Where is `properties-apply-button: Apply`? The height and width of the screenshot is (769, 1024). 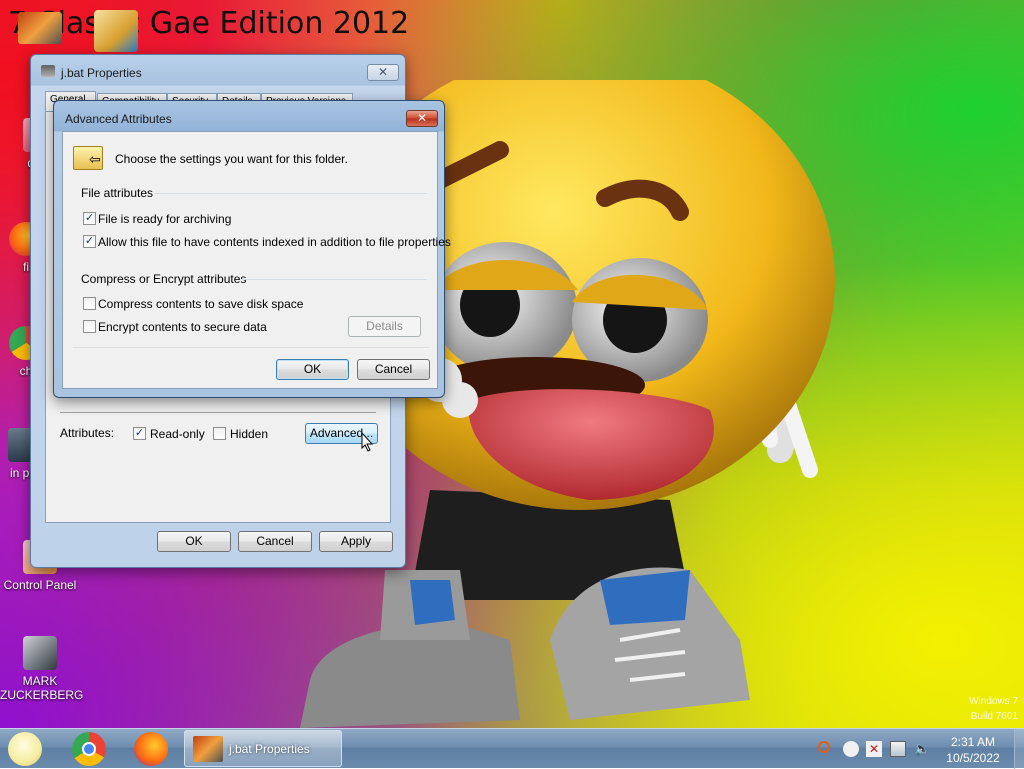 properties-apply-button: Apply is located at coordinates (356, 541).